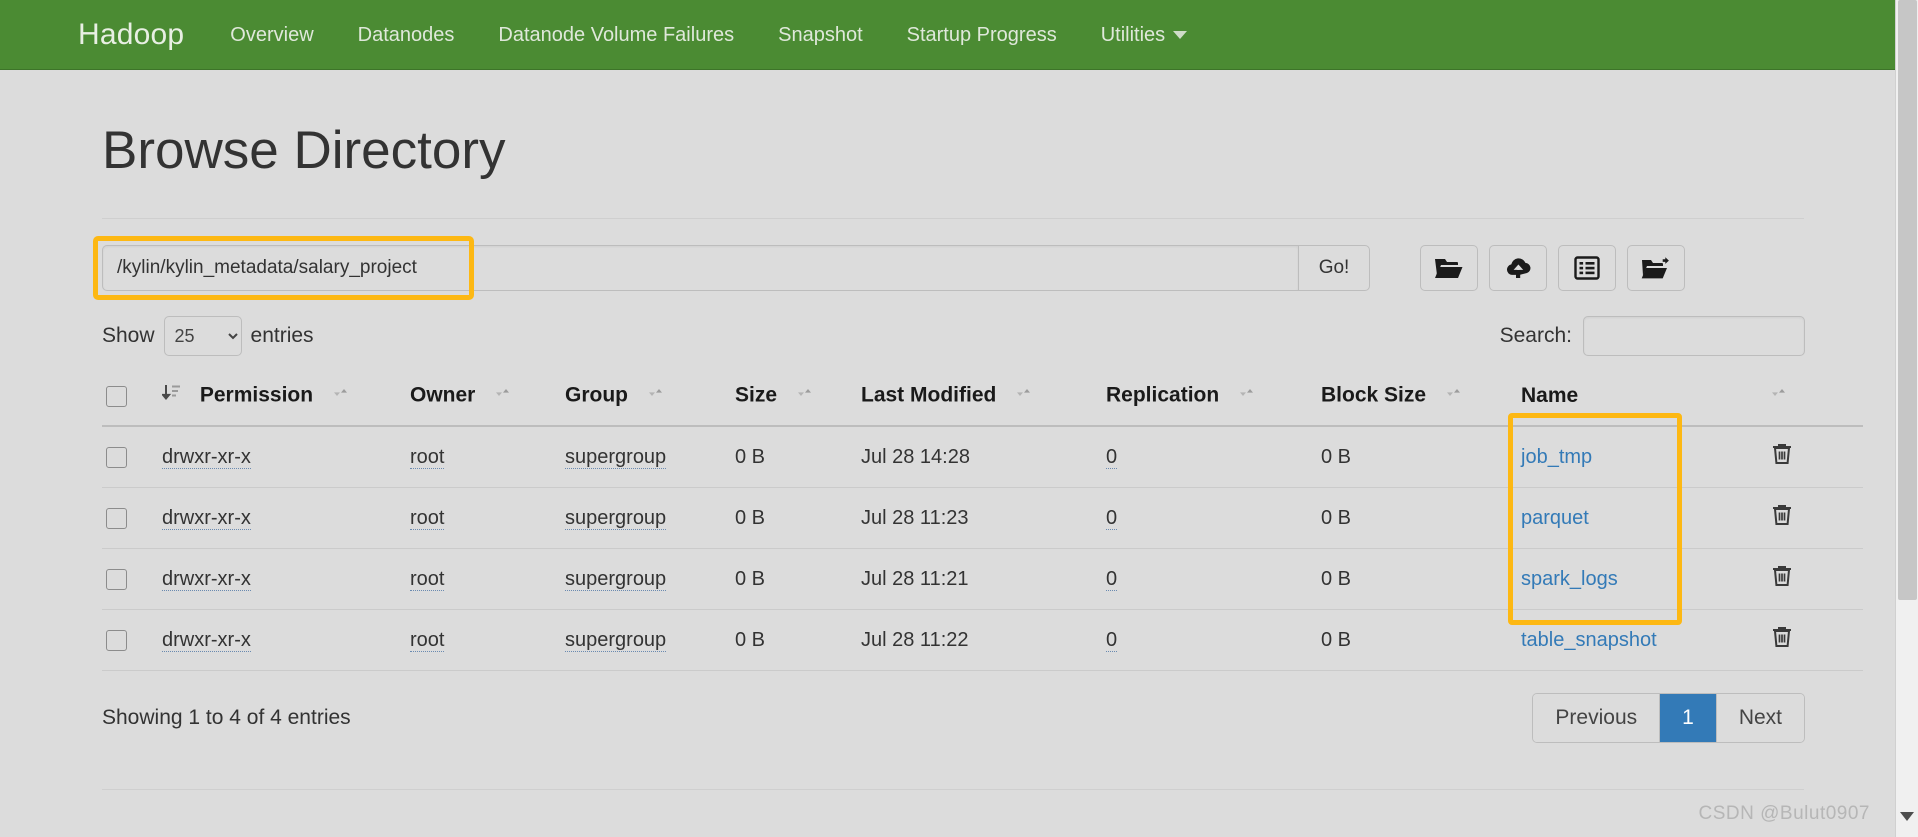 The height and width of the screenshot is (837, 1918). I want to click on folder-open-icon, so click(1449, 268).